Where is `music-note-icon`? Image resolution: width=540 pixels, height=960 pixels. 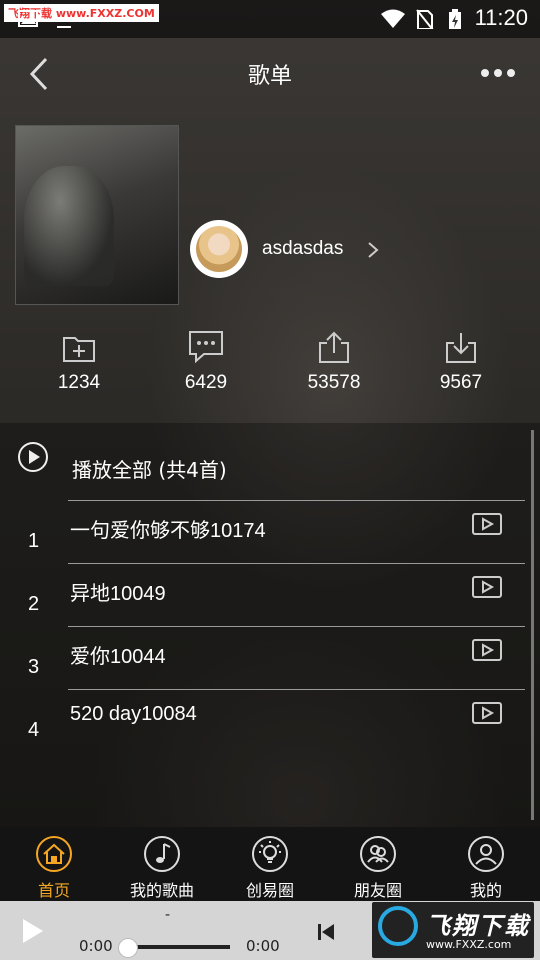
music-note-icon is located at coordinates (162, 854).